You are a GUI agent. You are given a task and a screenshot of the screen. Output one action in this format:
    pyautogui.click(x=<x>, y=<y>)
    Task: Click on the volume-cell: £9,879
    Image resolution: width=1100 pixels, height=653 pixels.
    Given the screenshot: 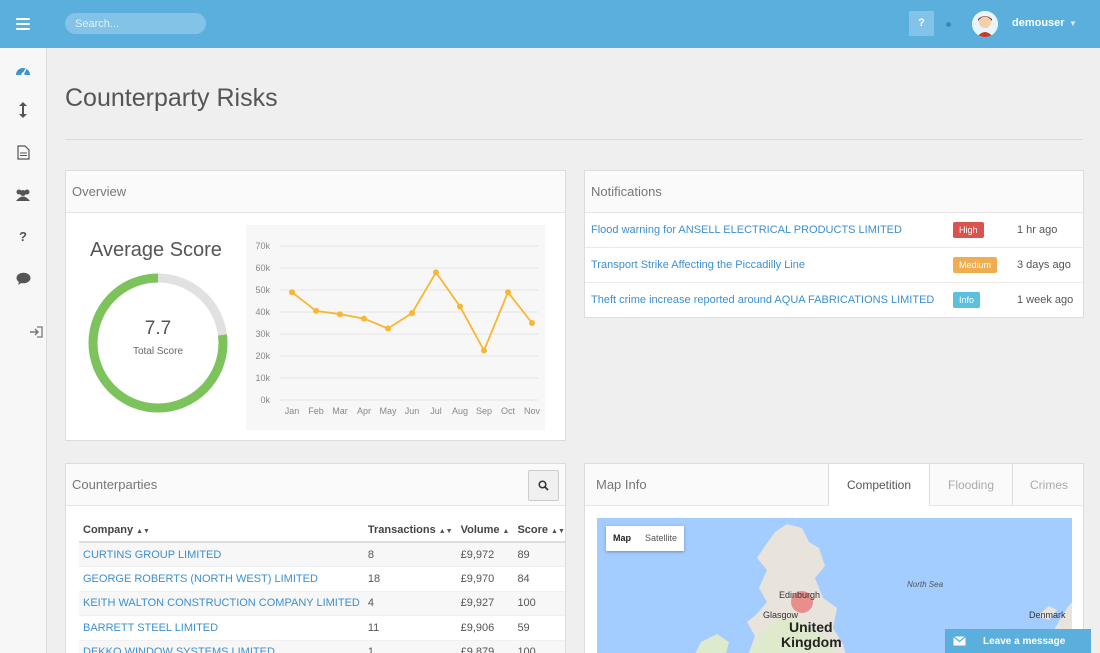 What is the action you would take?
    pyautogui.click(x=485, y=646)
    